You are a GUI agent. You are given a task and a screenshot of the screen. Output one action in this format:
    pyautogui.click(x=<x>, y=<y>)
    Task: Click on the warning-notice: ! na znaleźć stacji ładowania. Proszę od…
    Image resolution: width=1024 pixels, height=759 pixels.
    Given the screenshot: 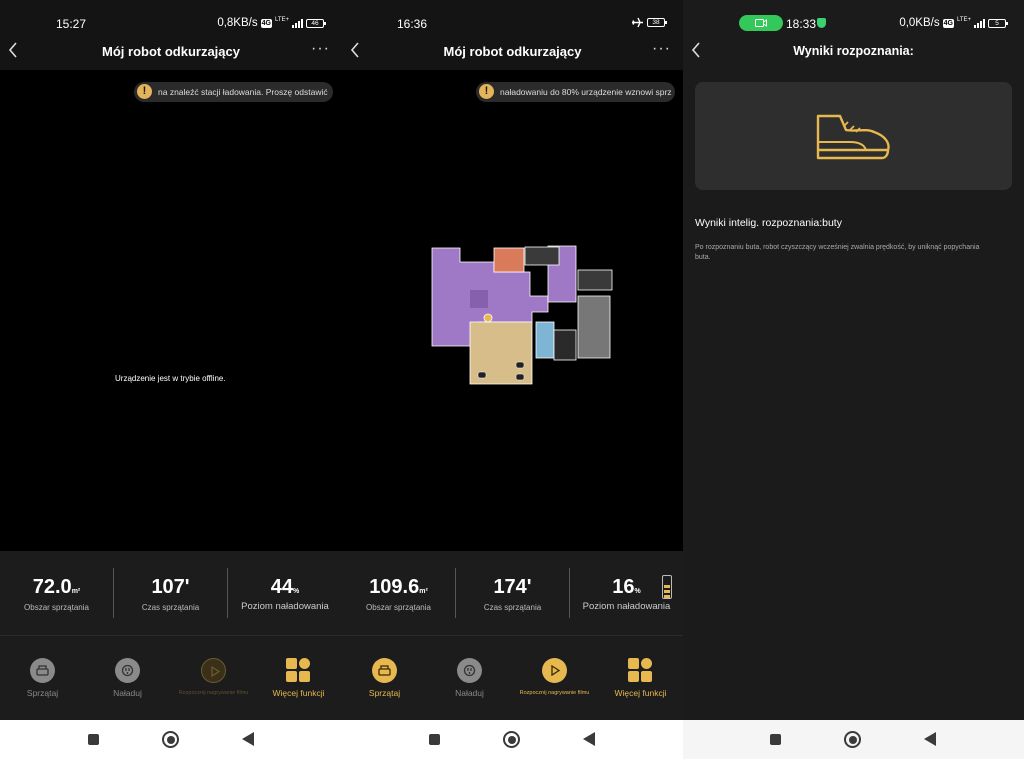 What is the action you would take?
    pyautogui.click(x=233, y=92)
    